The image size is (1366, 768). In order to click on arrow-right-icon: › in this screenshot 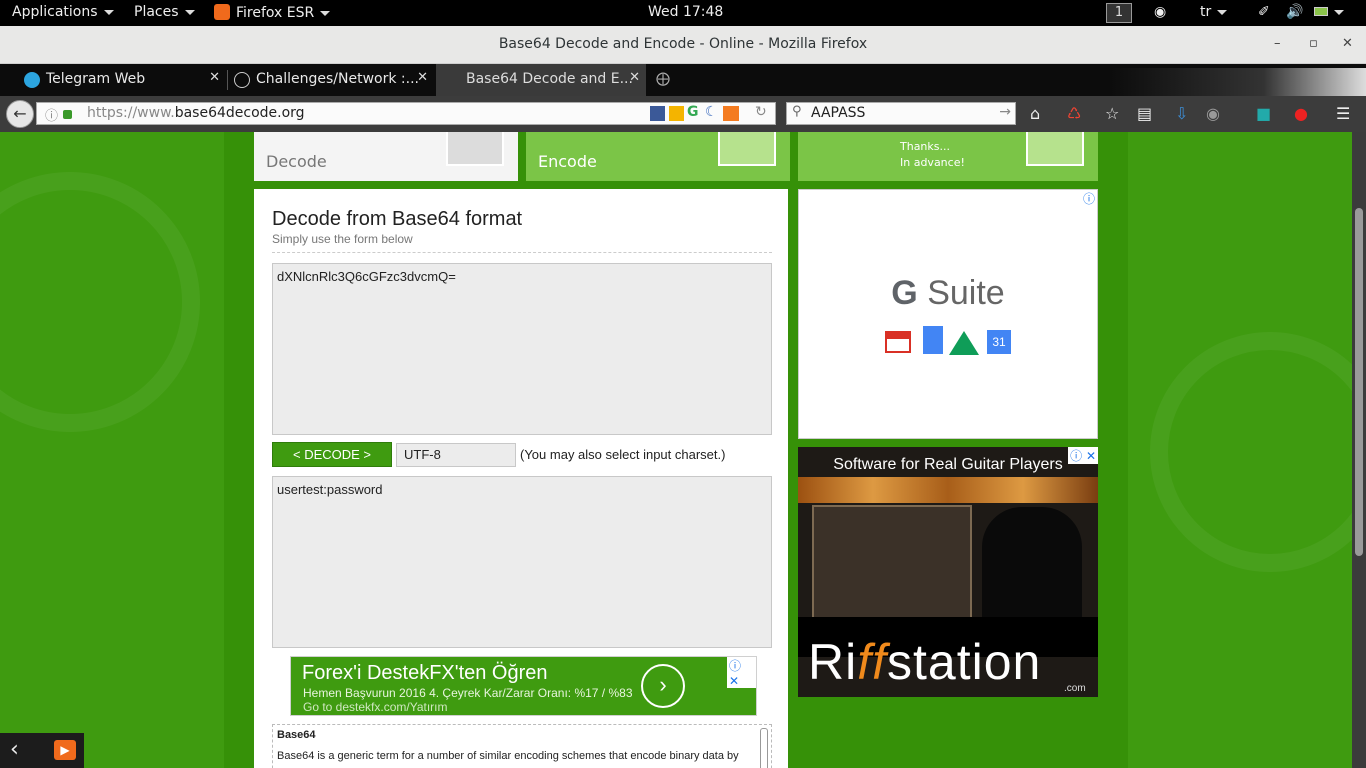, I will do `click(663, 686)`.